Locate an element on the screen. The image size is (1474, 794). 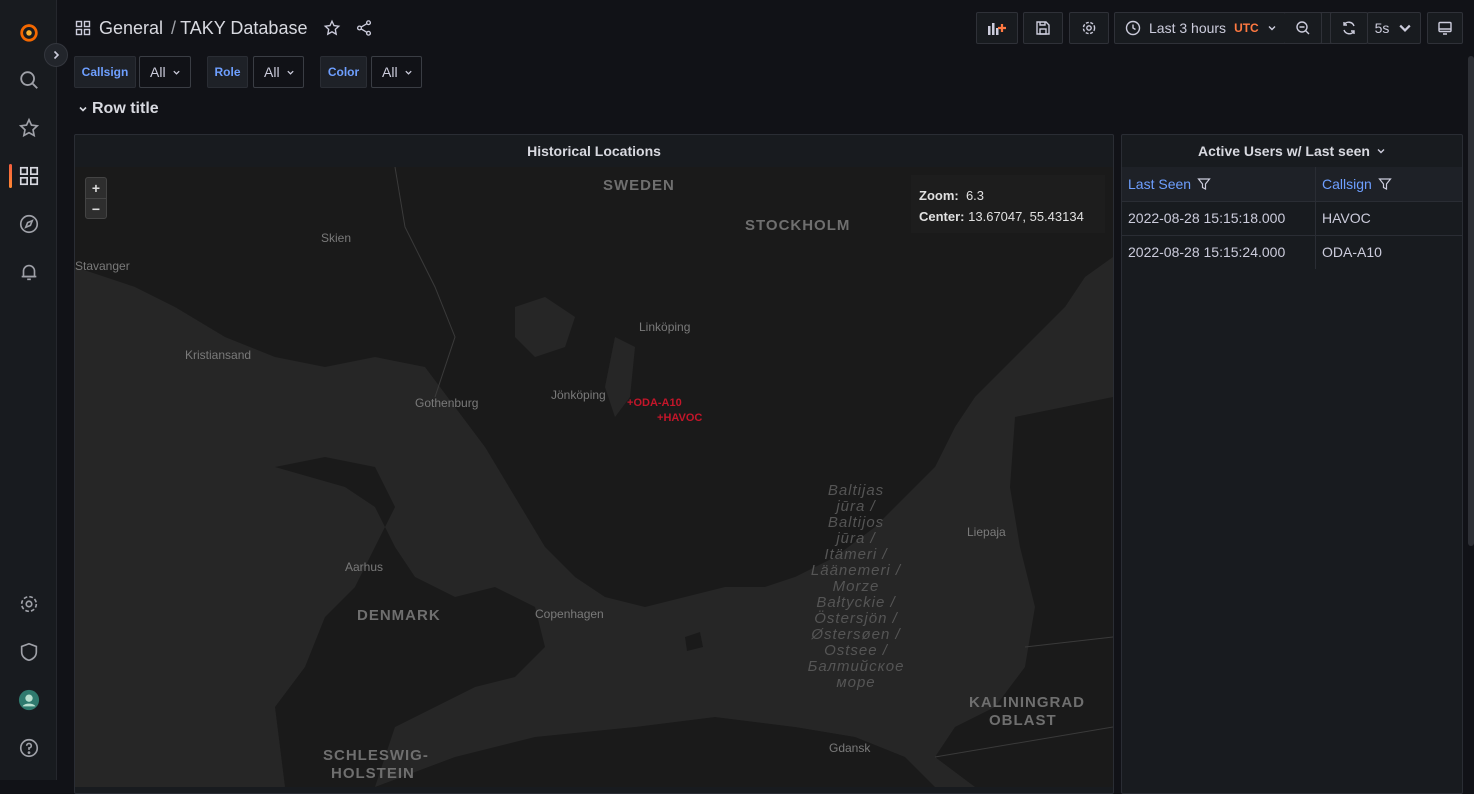
alerting-bell-icon is located at coordinates (28, 272).